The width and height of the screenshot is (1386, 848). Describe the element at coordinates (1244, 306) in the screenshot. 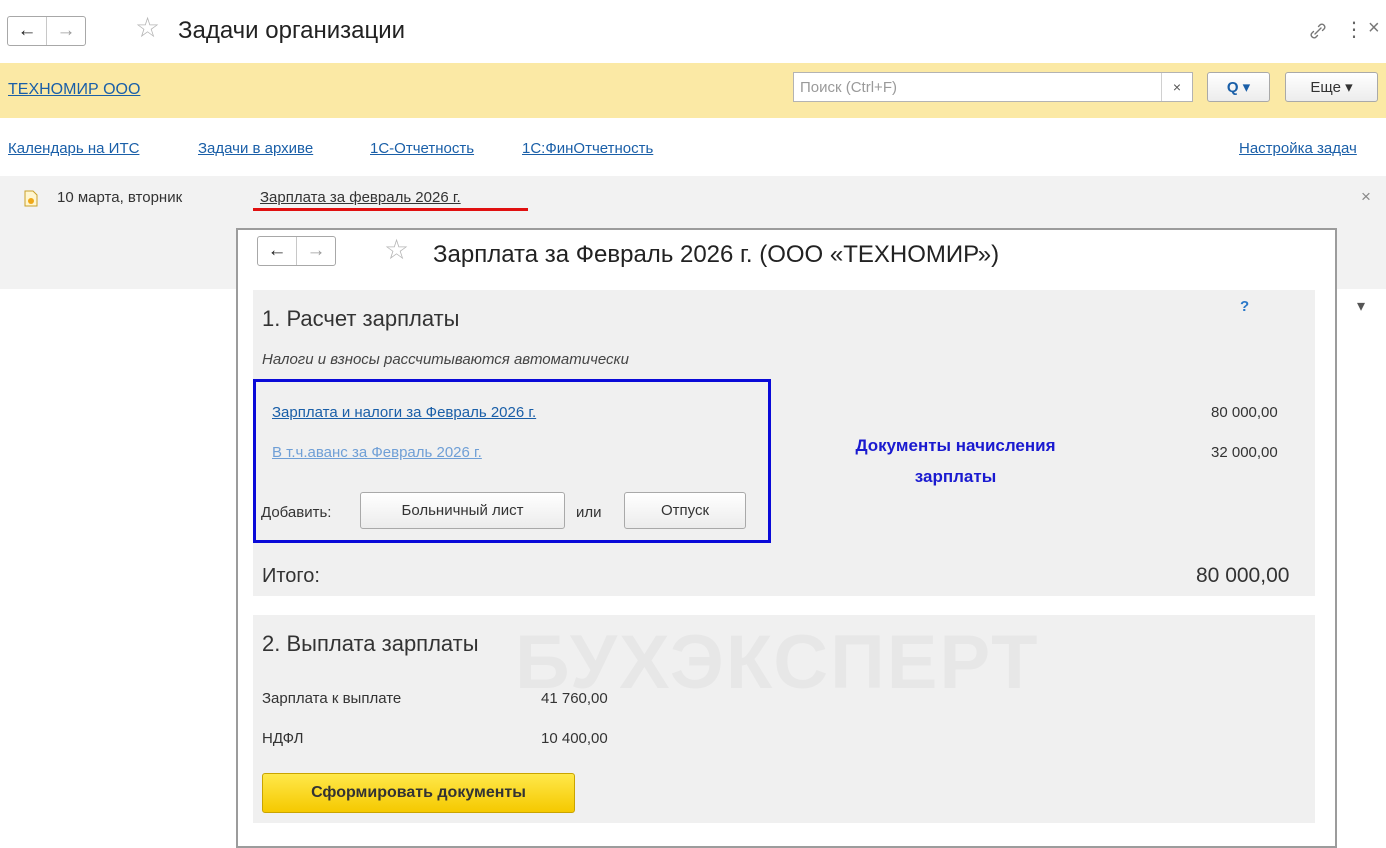

I see `help-icon: ?` at that location.